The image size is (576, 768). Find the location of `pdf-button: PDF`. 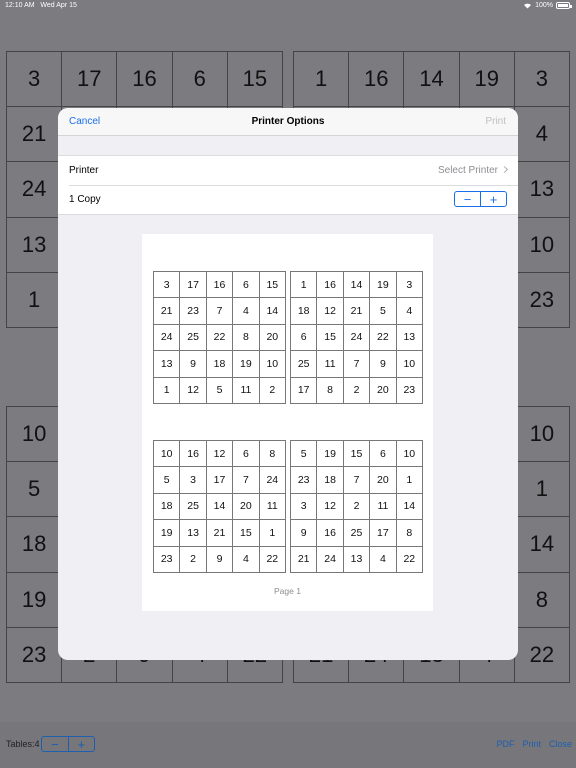

pdf-button: PDF is located at coordinates (505, 744).